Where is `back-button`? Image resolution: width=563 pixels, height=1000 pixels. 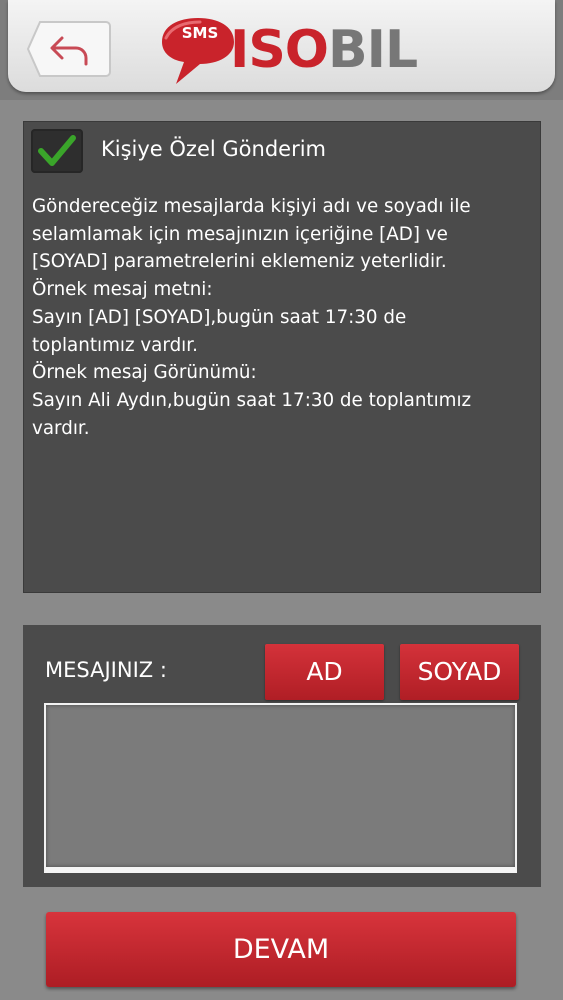 back-button is located at coordinates (69, 49).